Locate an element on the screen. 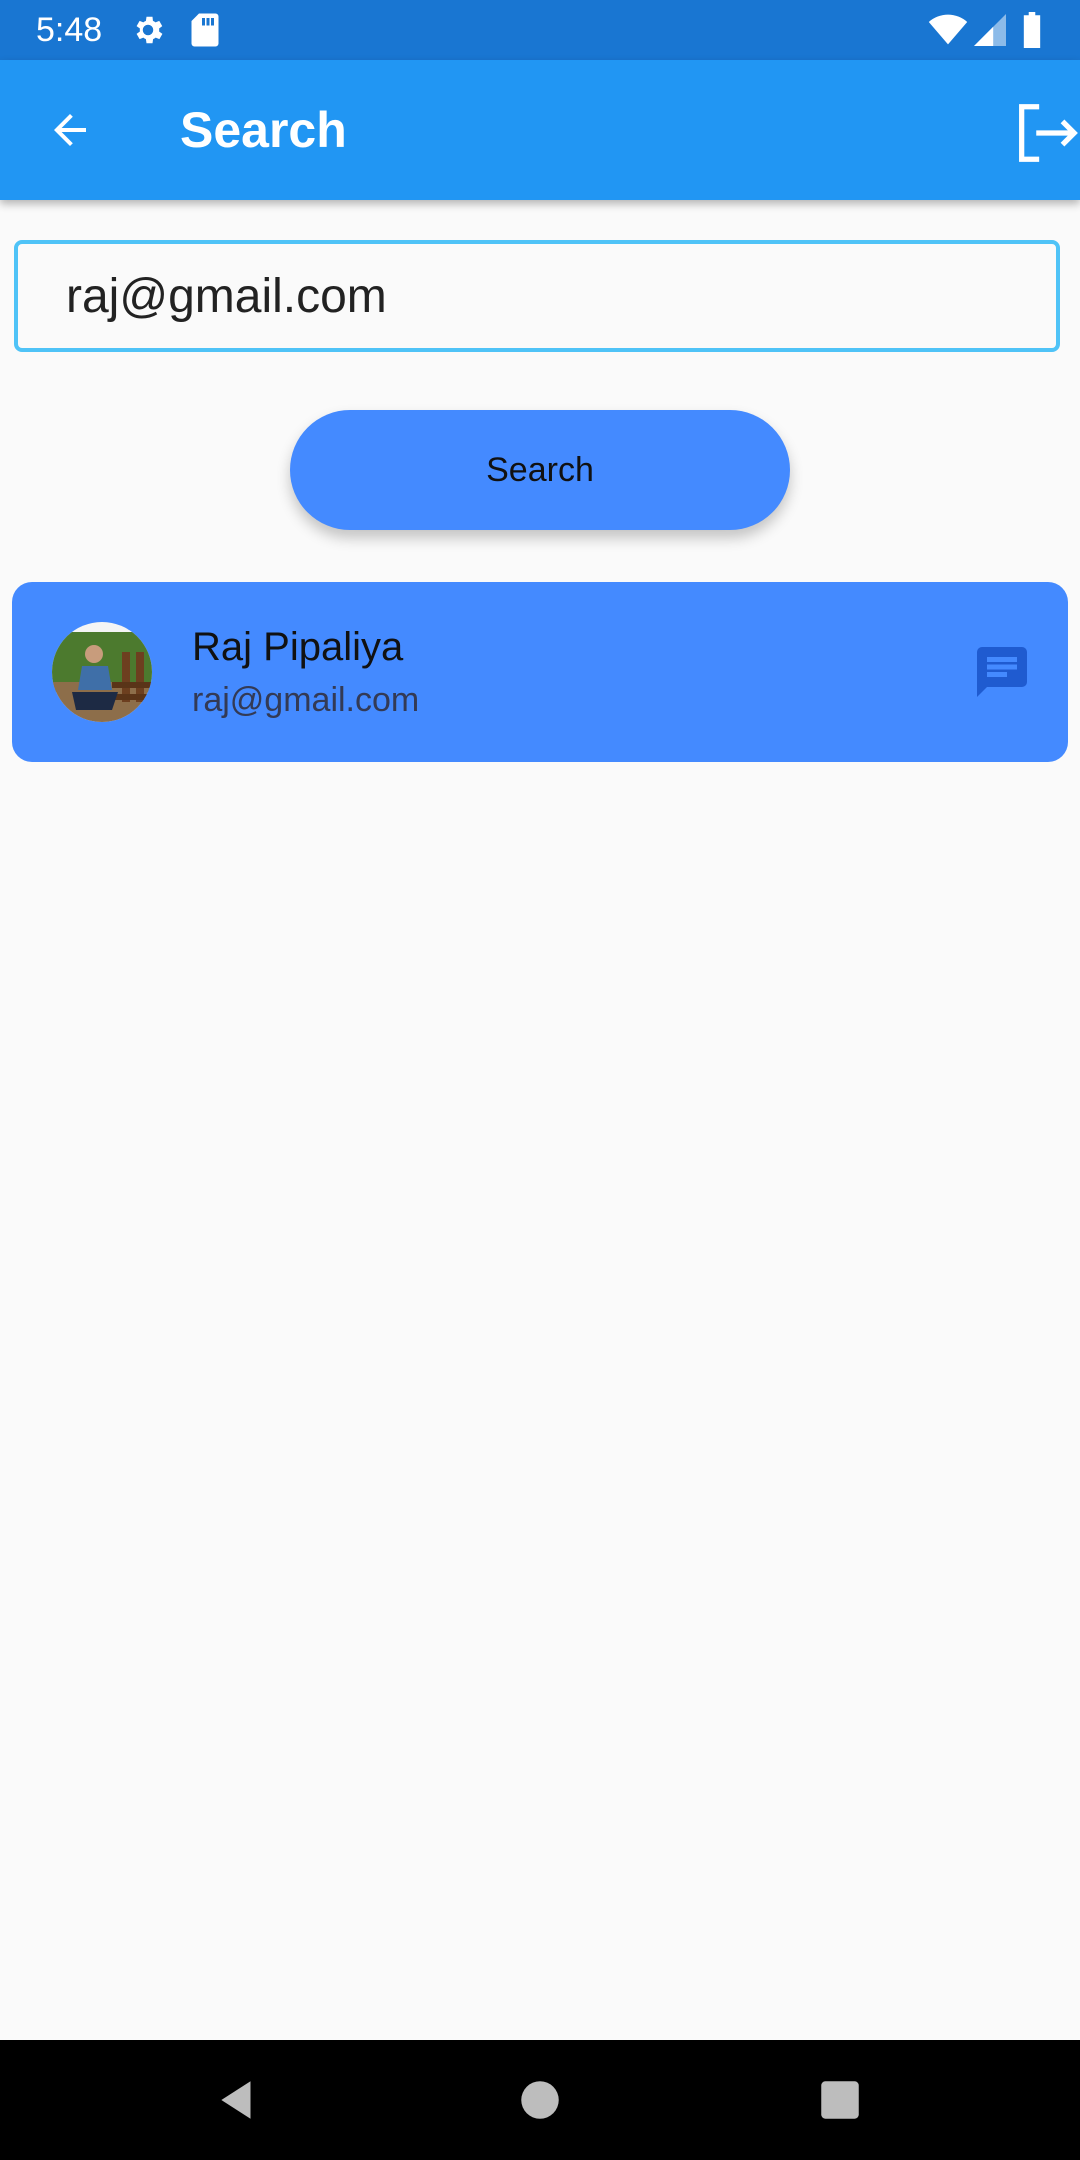  back-button is located at coordinates (70, 130).